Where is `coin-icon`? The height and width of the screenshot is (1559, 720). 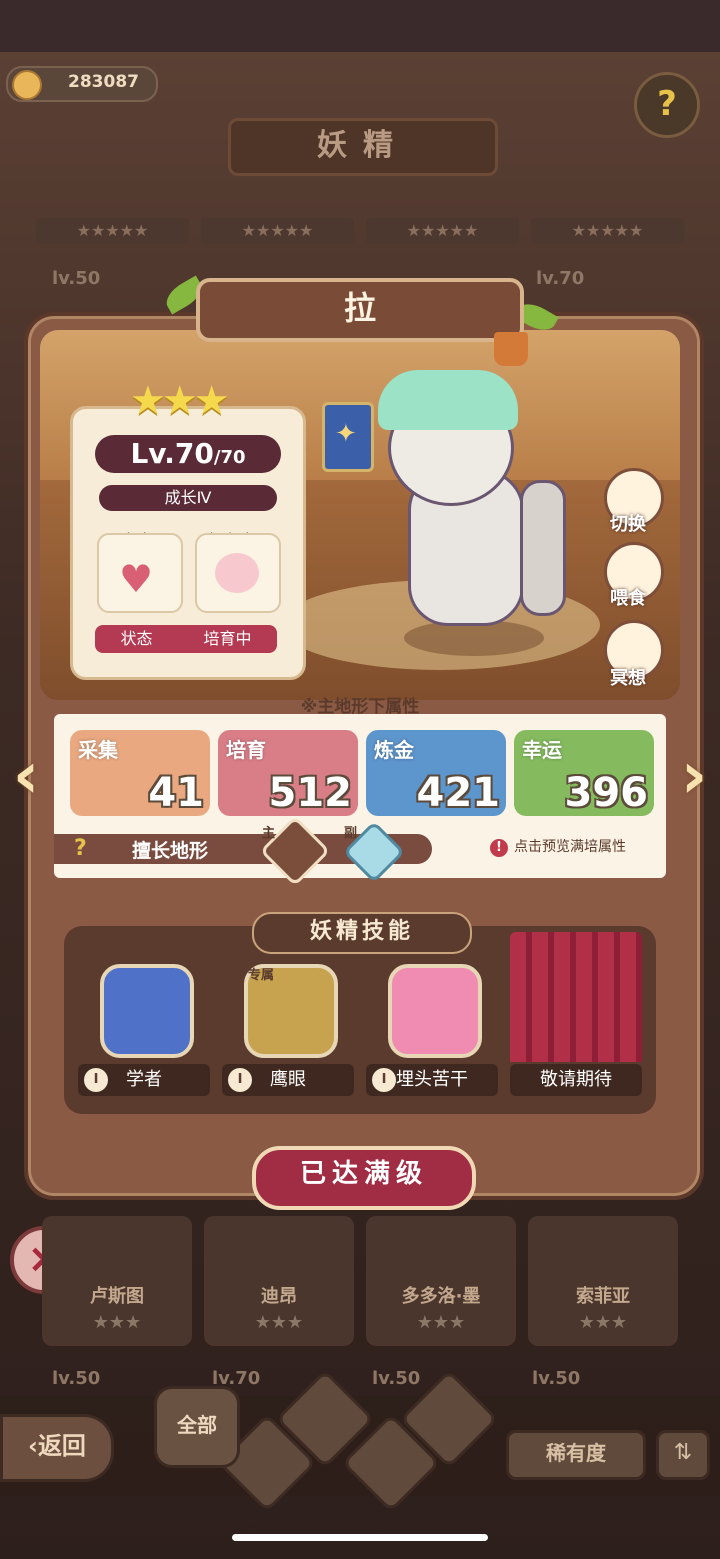 coin-icon is located at coordinates (27, 85).